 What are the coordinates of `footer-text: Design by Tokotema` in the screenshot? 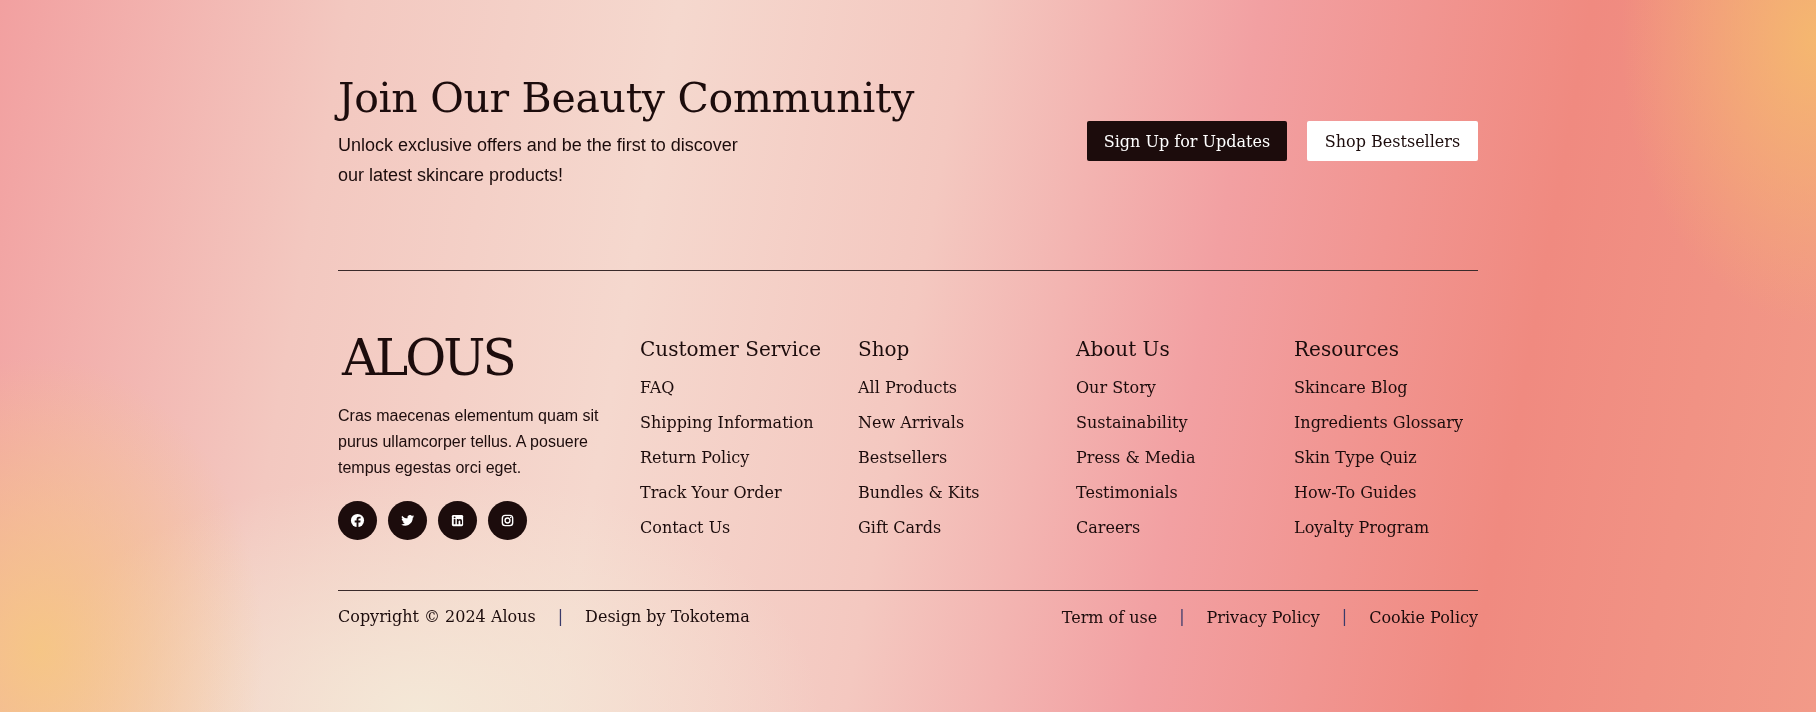 It's located at (667, 617).